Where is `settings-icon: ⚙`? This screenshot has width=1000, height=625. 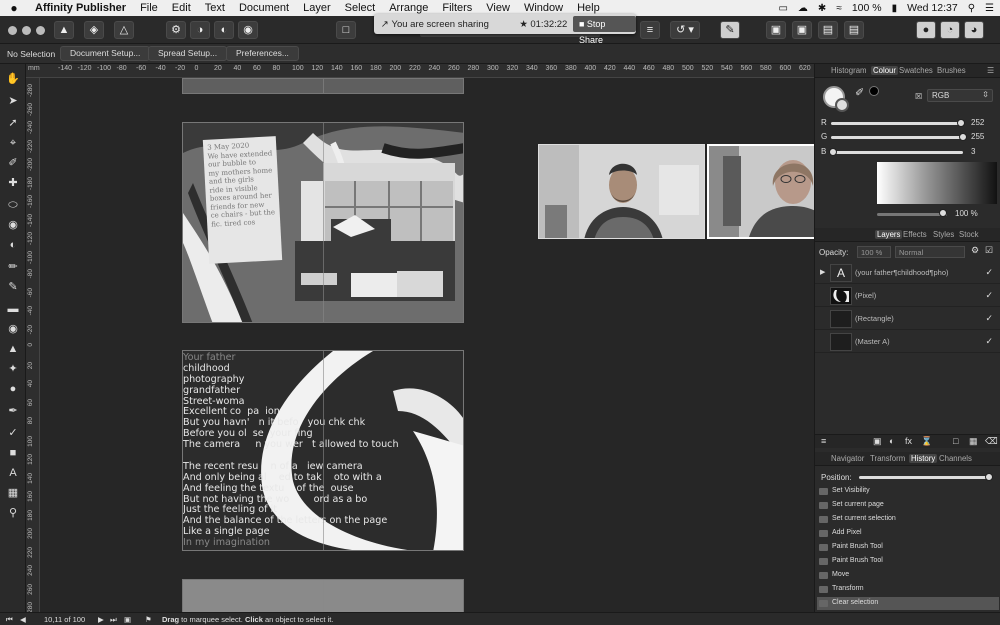
settings-icon: ⚙ is located at coordinates (176, 30).